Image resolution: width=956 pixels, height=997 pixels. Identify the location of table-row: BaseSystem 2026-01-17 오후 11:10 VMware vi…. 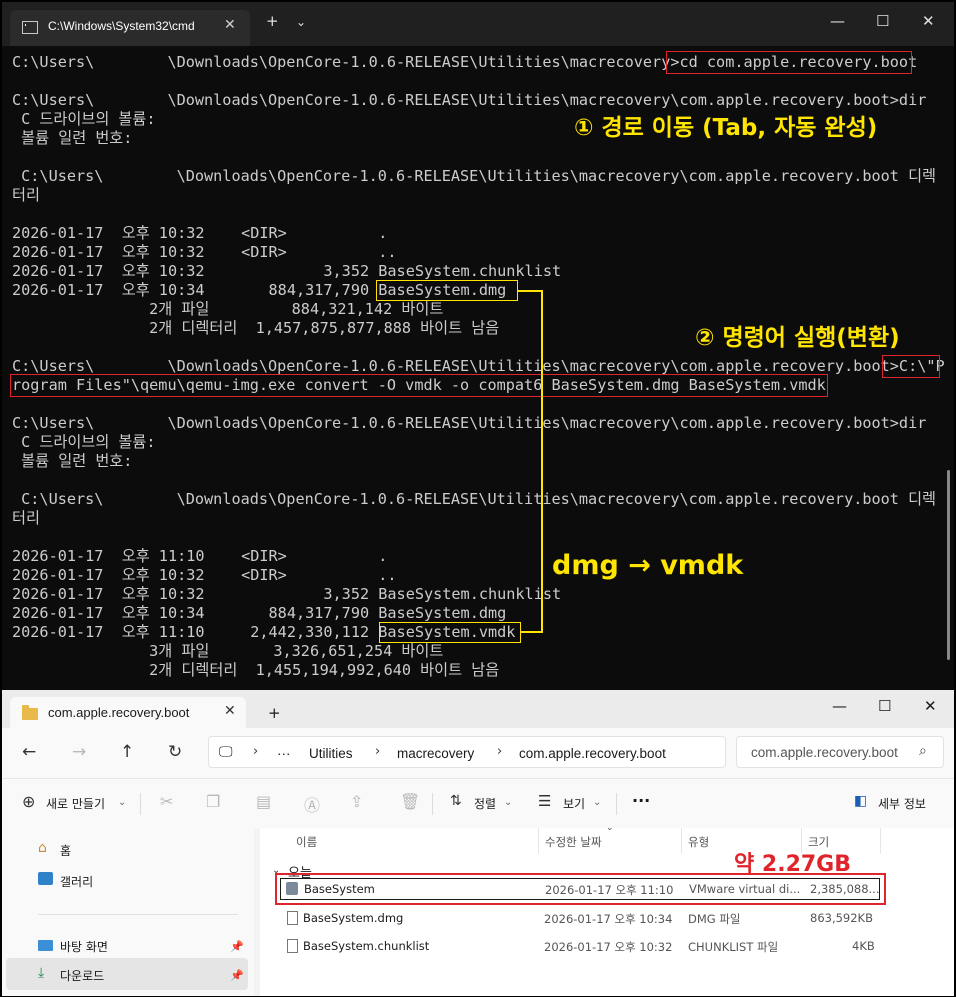
(580, 889).